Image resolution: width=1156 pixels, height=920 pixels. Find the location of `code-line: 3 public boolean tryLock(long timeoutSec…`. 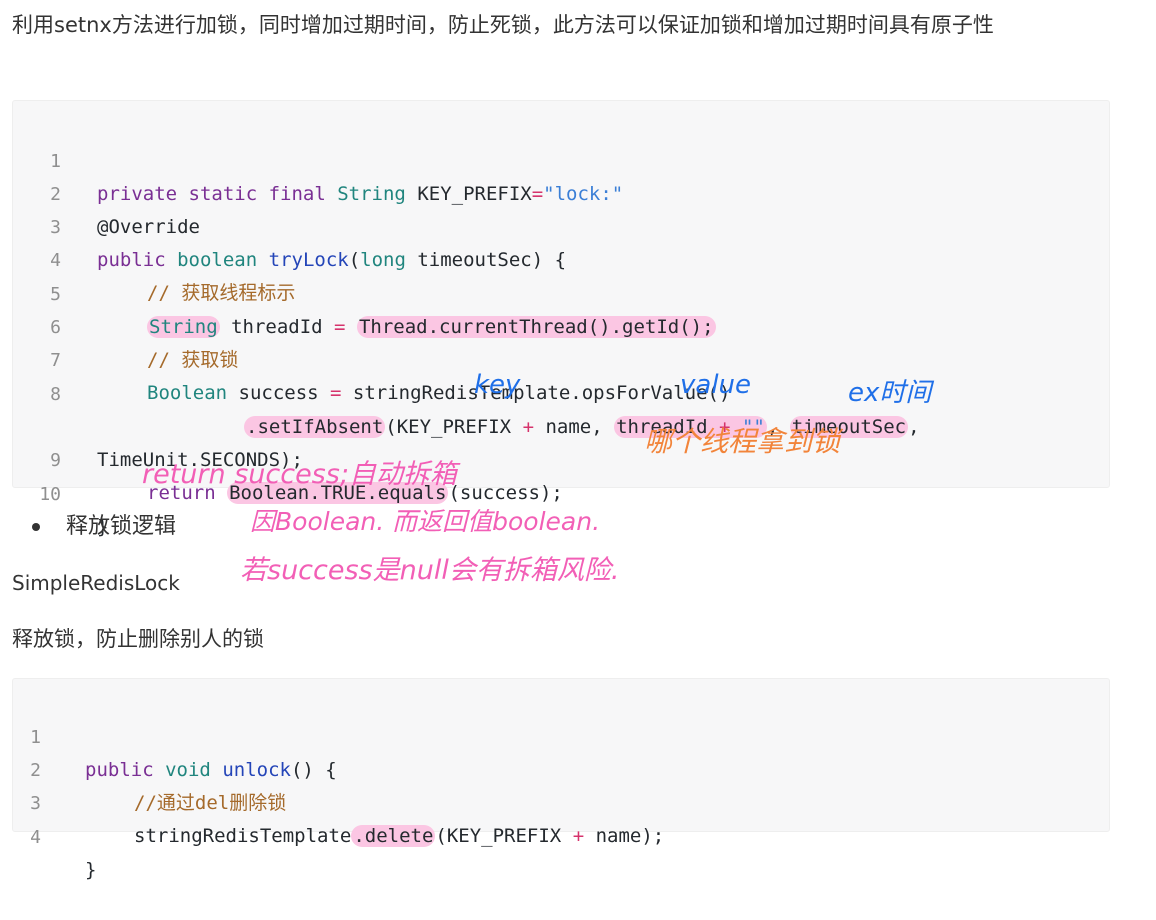

code-line: 3 public boolean tryLock(long timeoutSec… is located at coordinates (289, 224).